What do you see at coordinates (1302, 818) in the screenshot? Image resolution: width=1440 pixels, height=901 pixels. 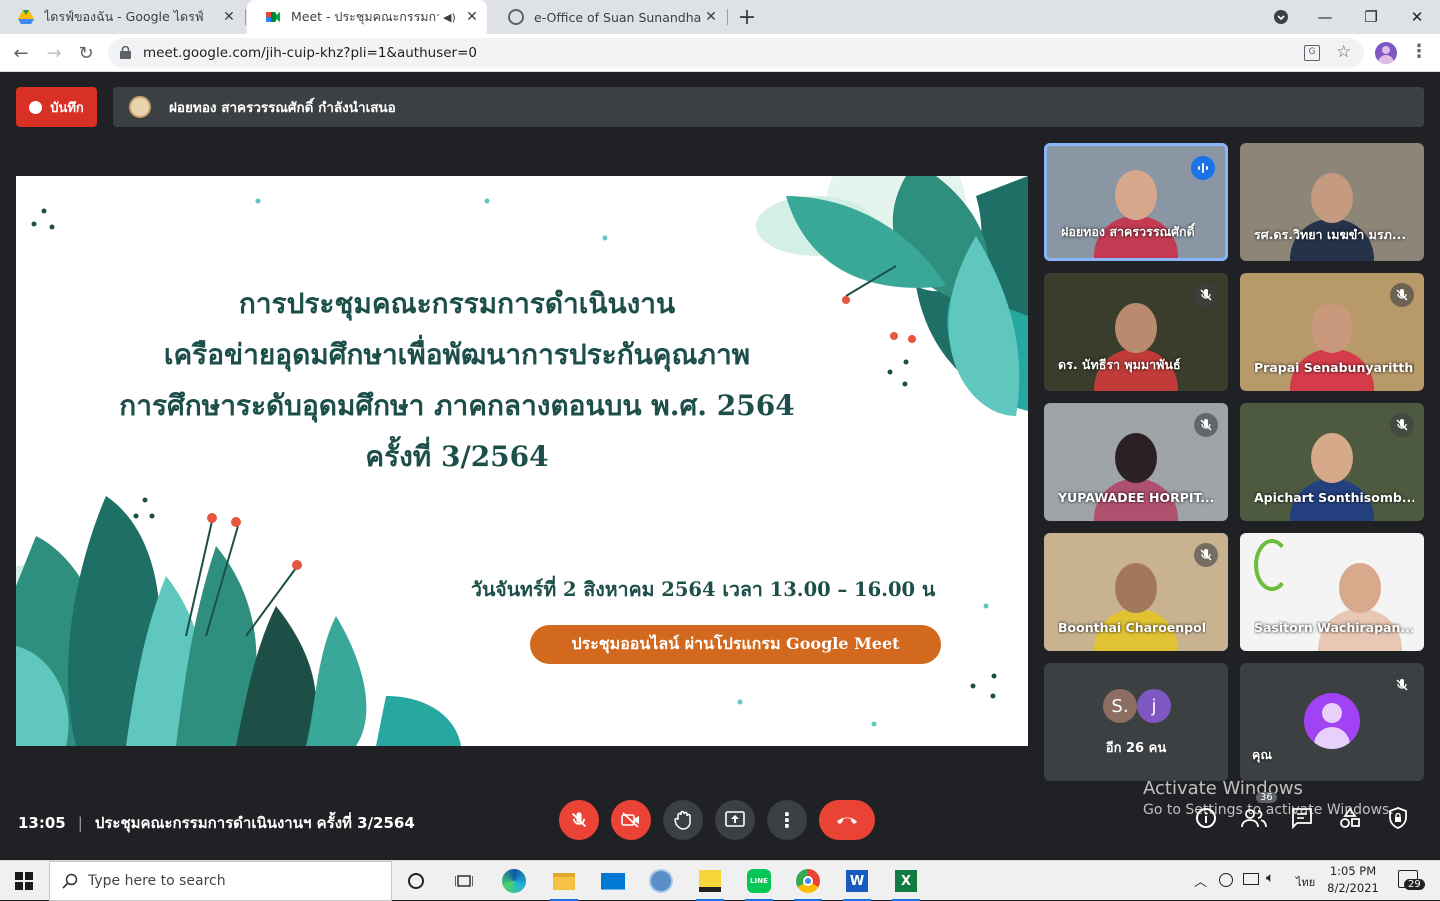 I see `chat-icon` at bounding box center [1302, 818].